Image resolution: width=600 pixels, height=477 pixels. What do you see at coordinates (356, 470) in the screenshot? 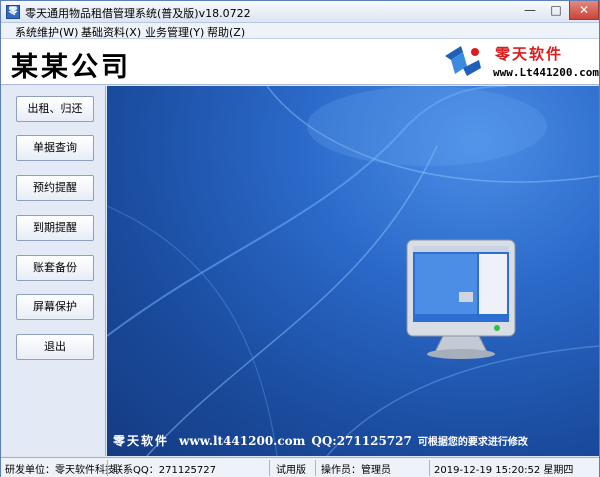
I see `status-operator: 操作员：管理员` at bounding box center [356, 470].